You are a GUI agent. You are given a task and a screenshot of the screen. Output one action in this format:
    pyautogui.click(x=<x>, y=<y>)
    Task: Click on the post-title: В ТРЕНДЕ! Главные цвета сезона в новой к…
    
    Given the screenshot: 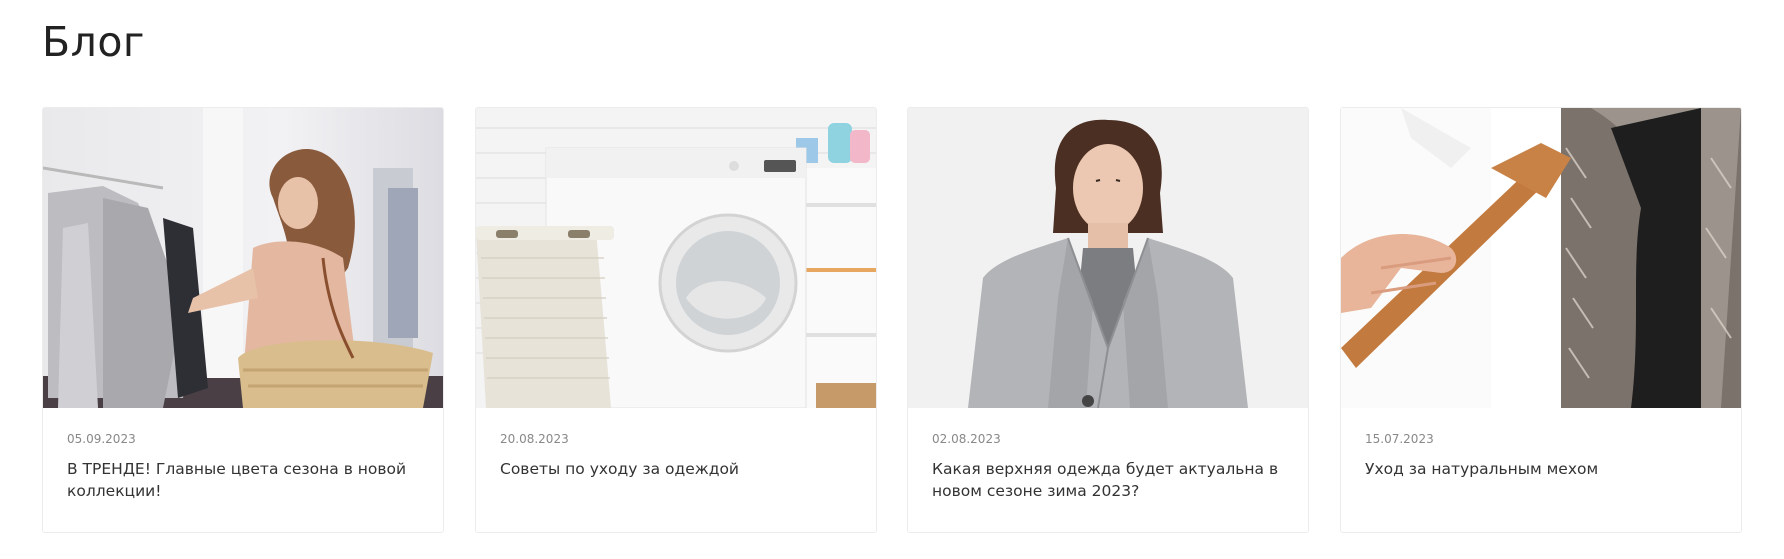 What is the action you would take?
    pyautogui.click(x=242, y=480)
    